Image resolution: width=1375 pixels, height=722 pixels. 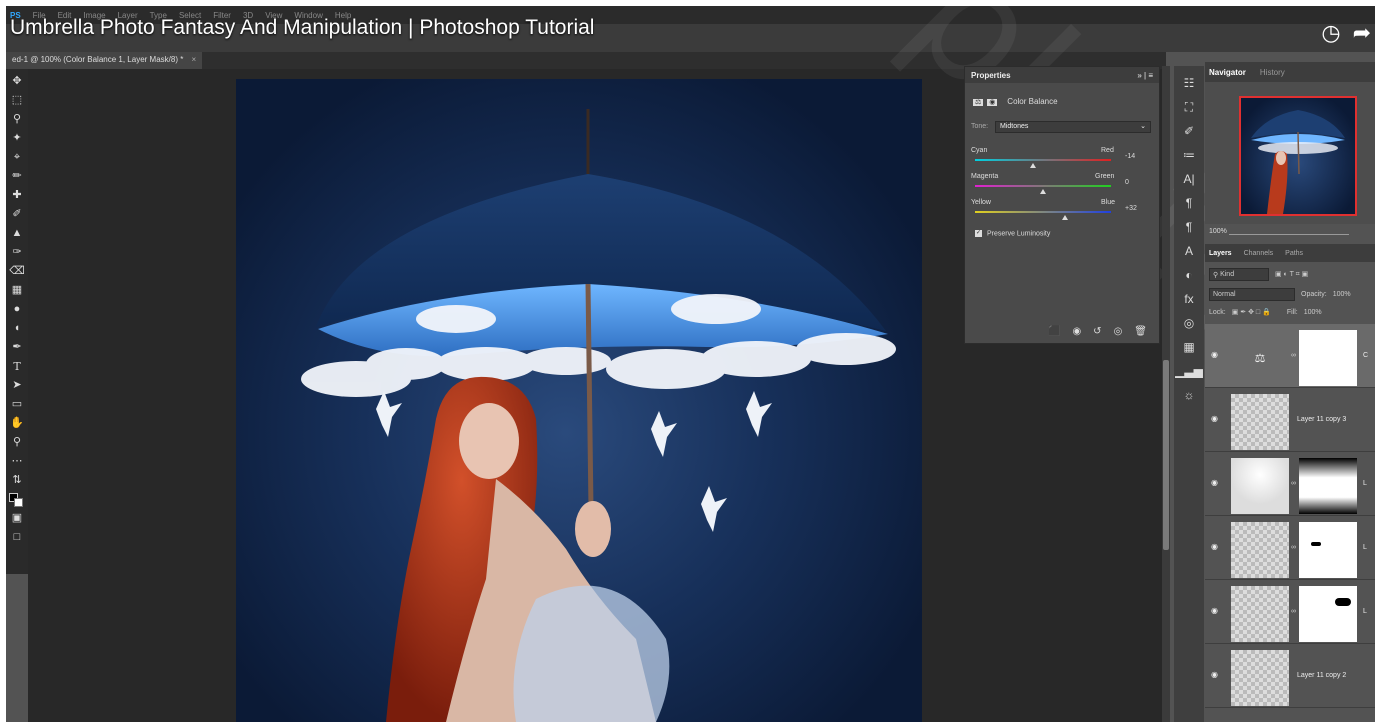 I want to click on panel-channels-icon: ⛶, so click(x=1189, y=107).